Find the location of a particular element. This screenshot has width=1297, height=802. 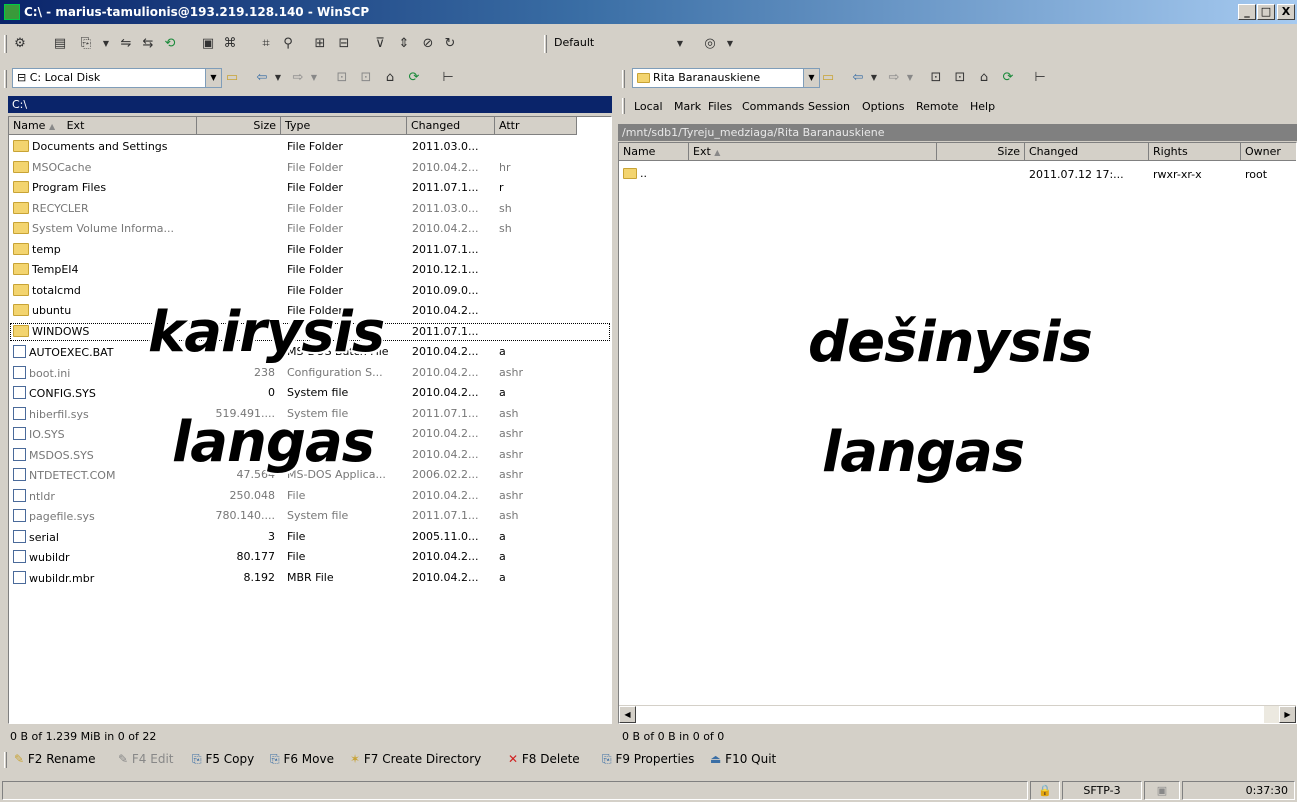

table-row: .. 2011.07.12 17:... rwxr-xr-x root is located at coordinates (957, 175).